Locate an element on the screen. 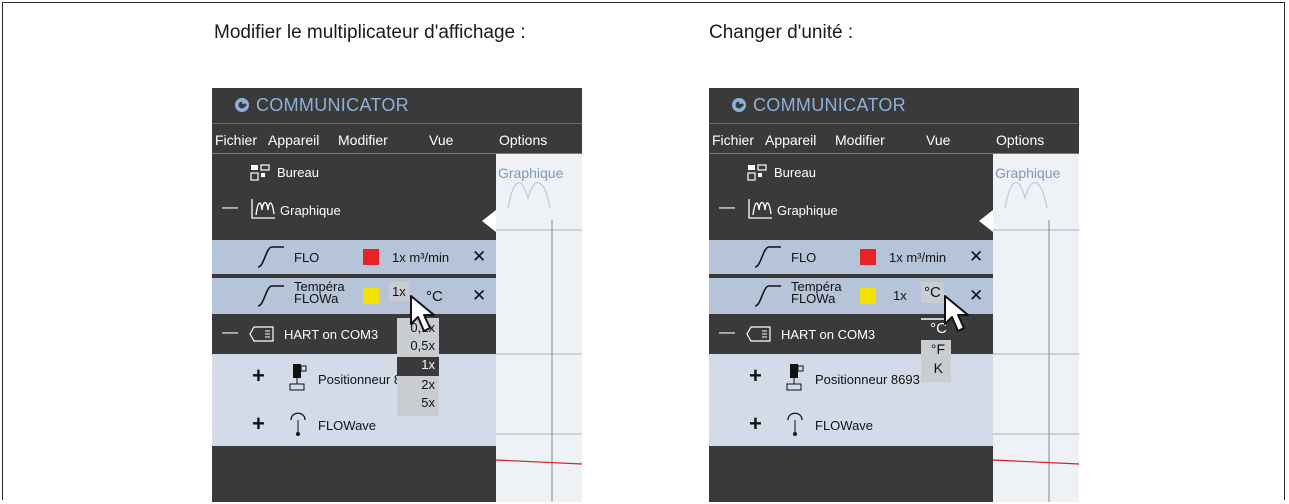 Image resolution: width=1289 pixels, height=504 pixels. heading-multiplier: Modifier le multiplicateur d'affichage : is located at coordinates (370, 32).